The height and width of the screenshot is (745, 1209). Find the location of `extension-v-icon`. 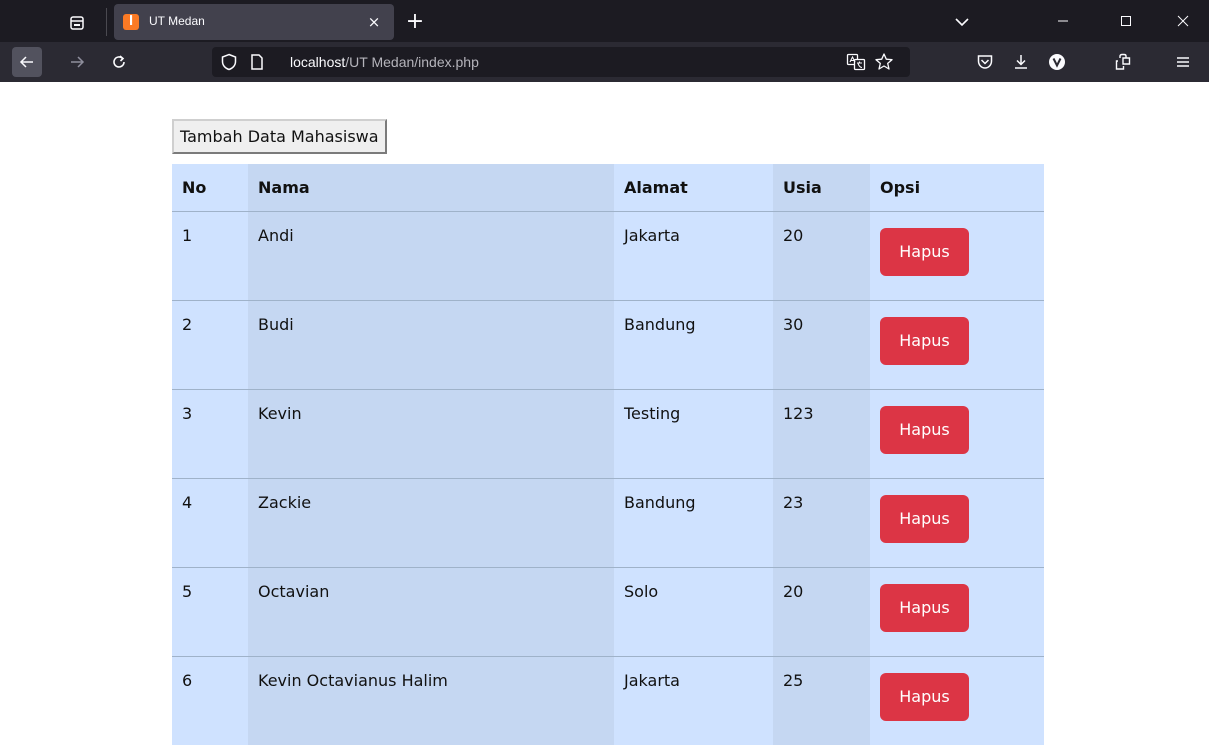

extension-v-icon is located at coordinates (1057, 62).